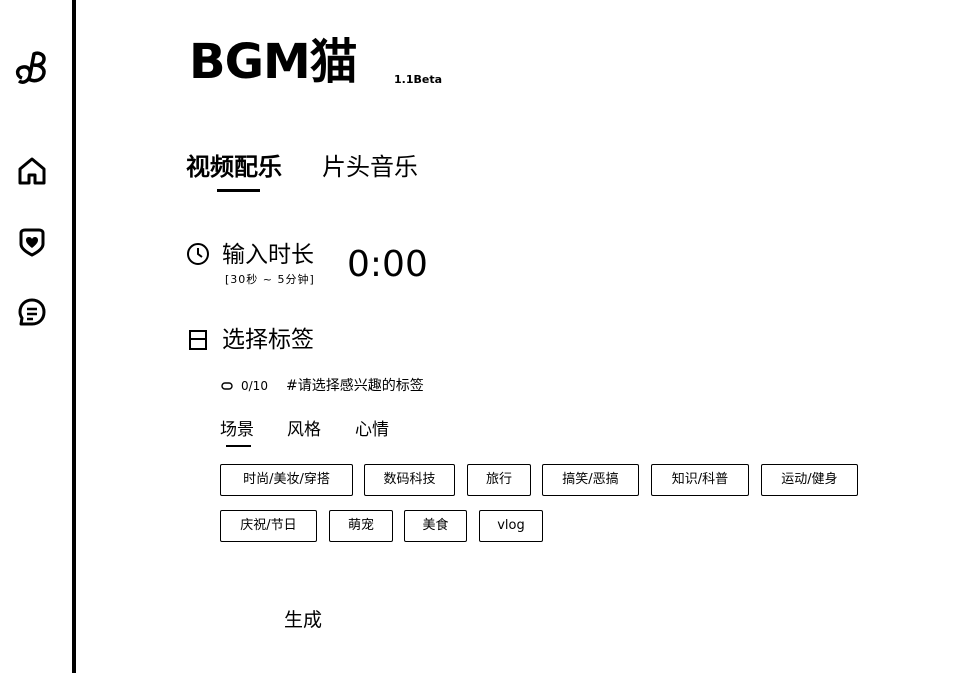 Image resolution: width=968 pixels, height=673 pixels. I want to click on tab-style: 风格, so click(304, 430).